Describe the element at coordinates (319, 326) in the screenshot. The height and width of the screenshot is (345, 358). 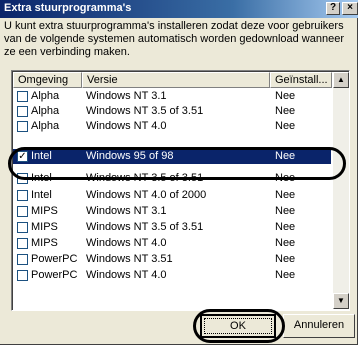
I see `cancel-button: Annuleren` at that location.